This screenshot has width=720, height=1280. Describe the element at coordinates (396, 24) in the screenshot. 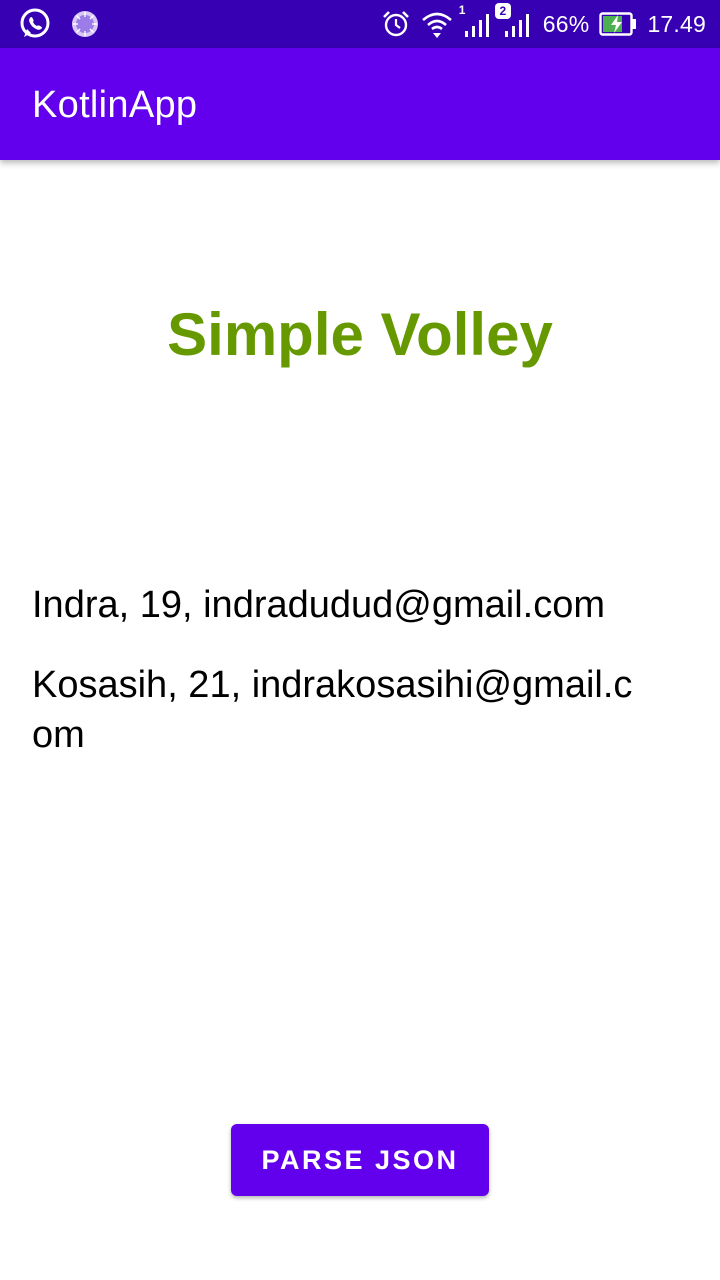

I see `alarm-icon` at that location.